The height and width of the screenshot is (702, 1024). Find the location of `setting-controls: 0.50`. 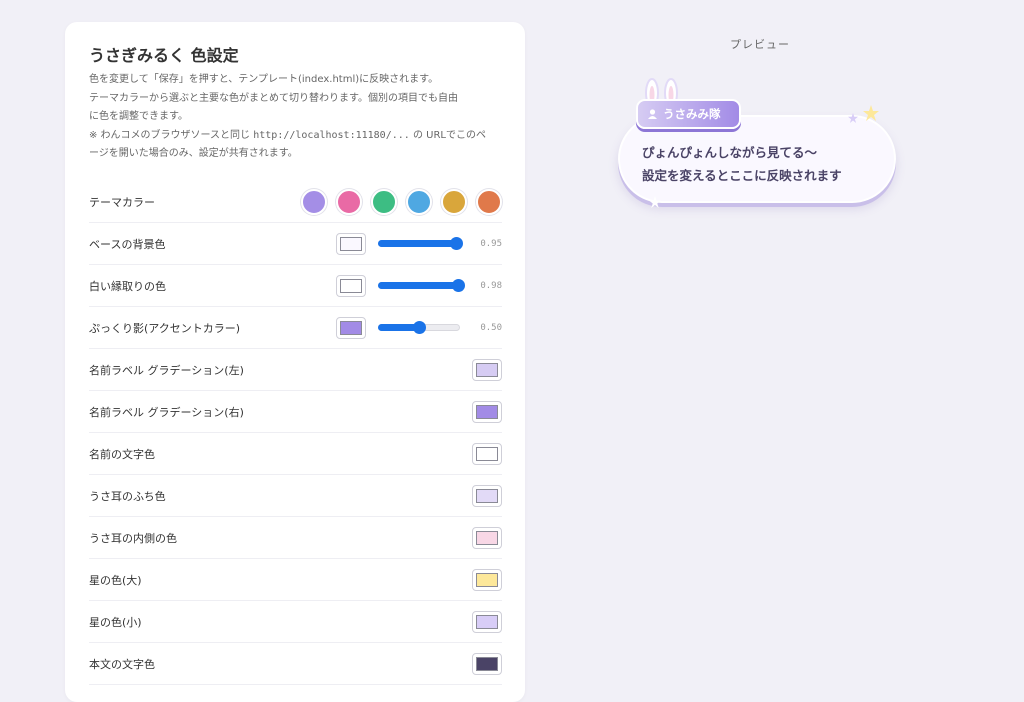

setting-controls: 0.50 is located at coordinates (419, 327).